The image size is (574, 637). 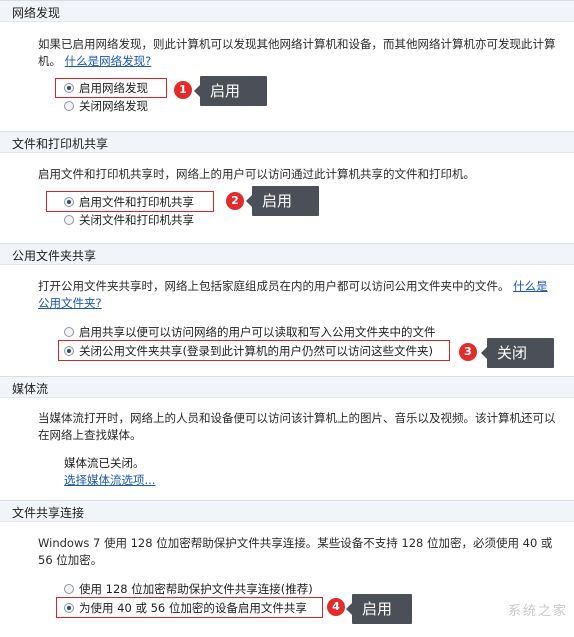 I want to click on network-discovery-header: 网络发现, so click(x=287, y=11).